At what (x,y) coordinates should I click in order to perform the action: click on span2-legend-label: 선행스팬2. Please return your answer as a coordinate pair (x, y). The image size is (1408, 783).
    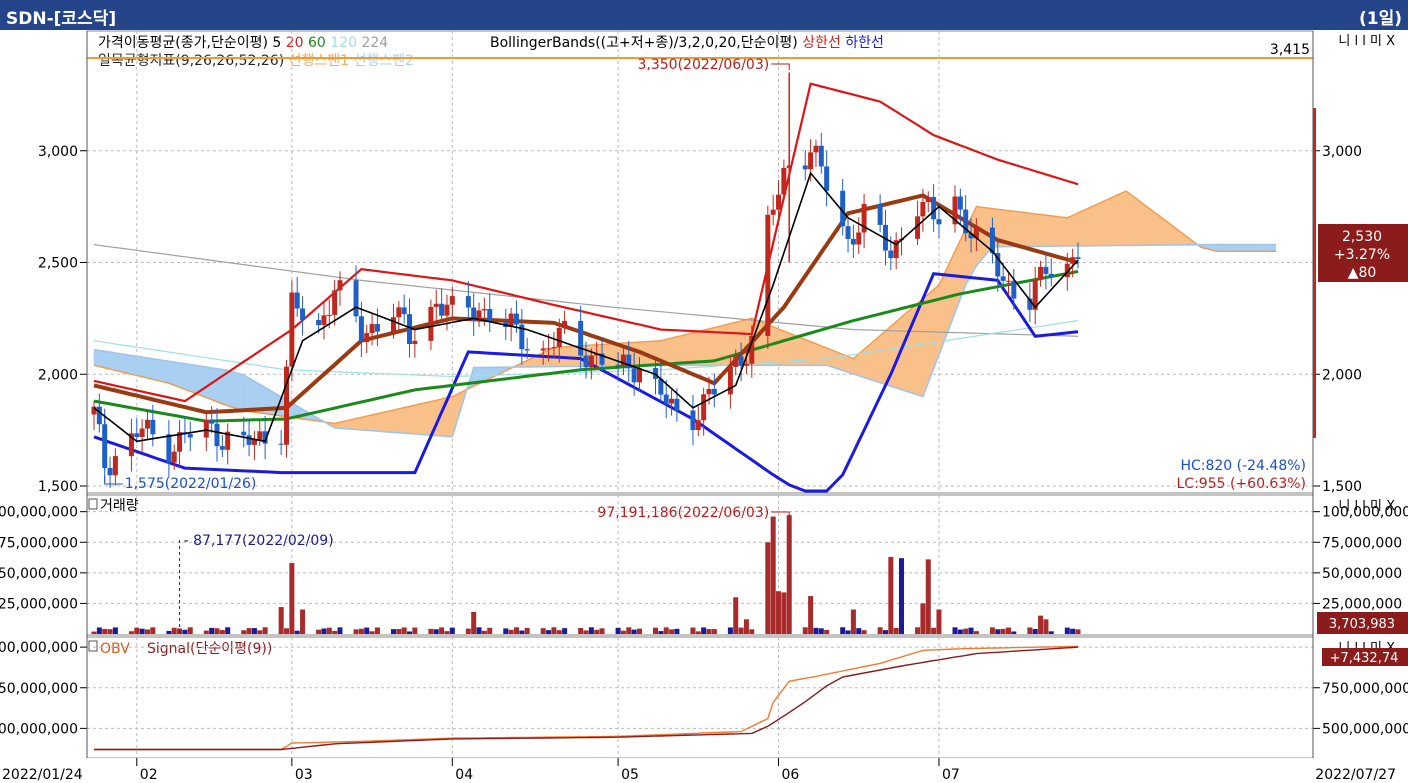
    Looking at the image, I should click on (384, 61).